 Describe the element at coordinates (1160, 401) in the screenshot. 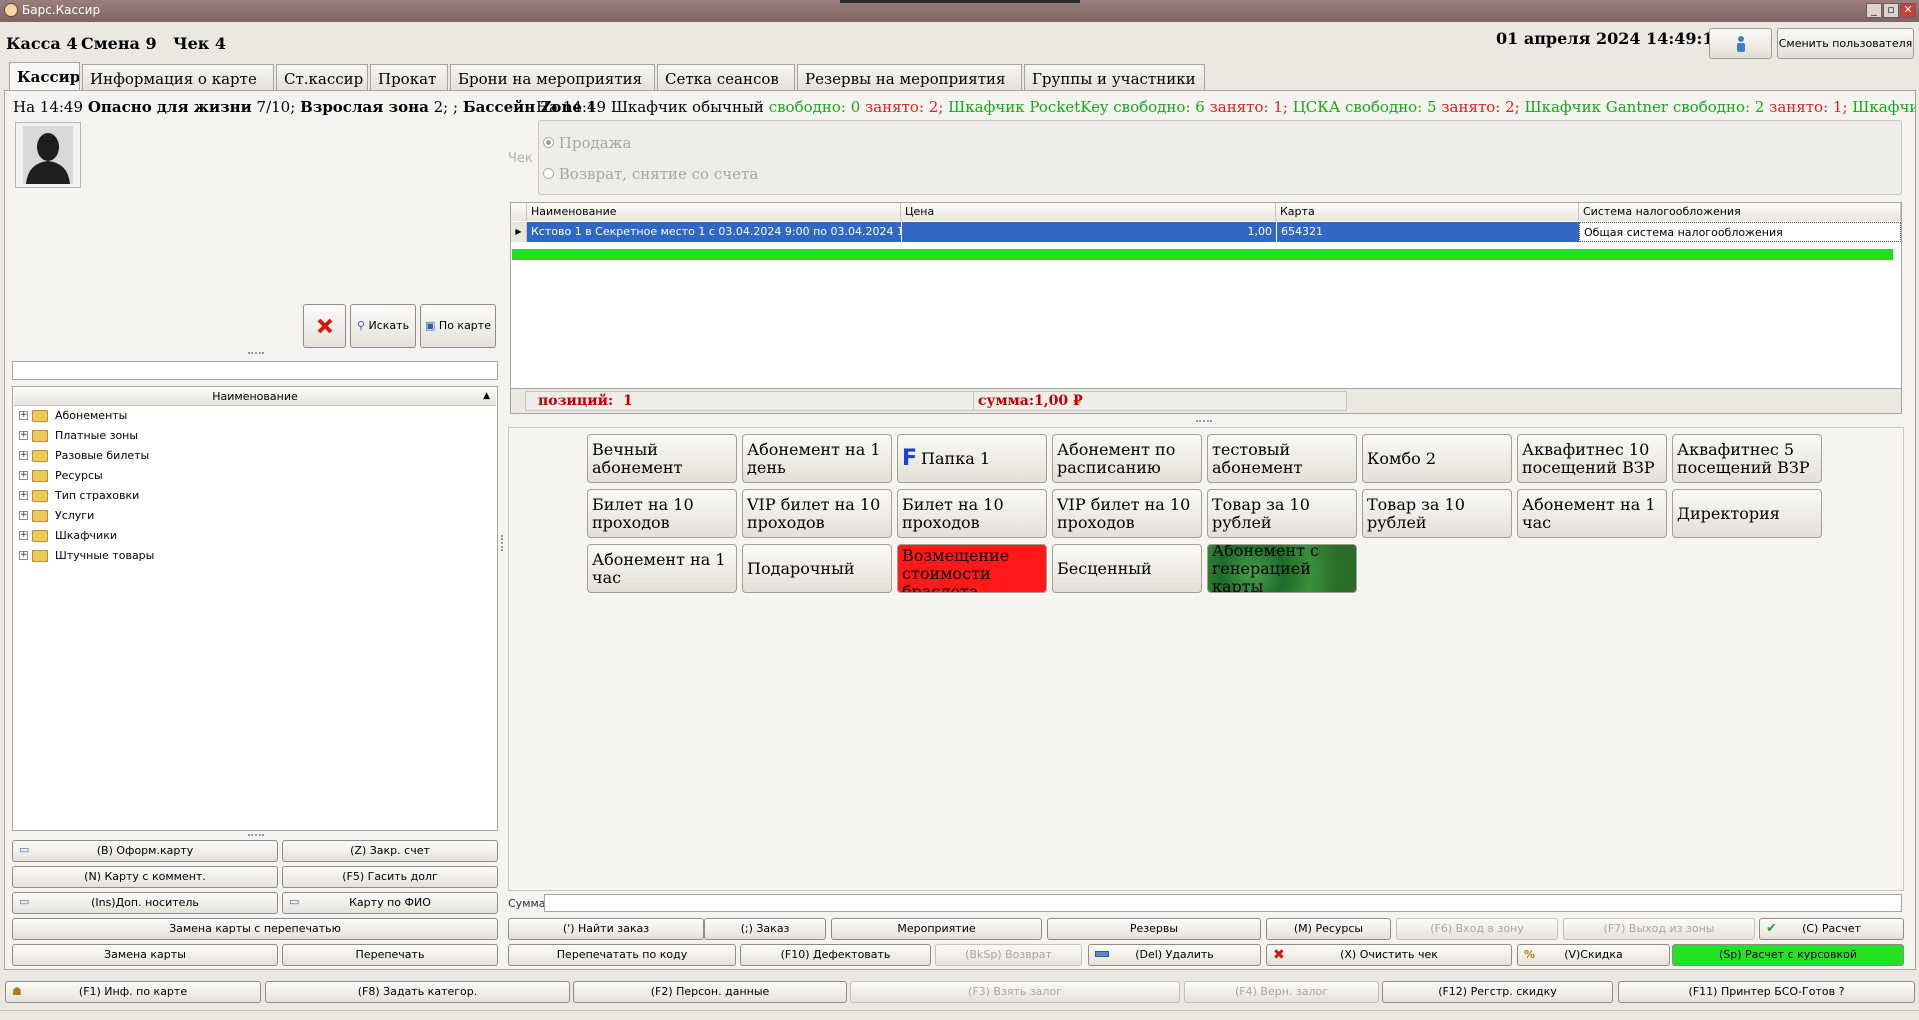

I see `check-sum: сумма:1,00 ₽` at that location.